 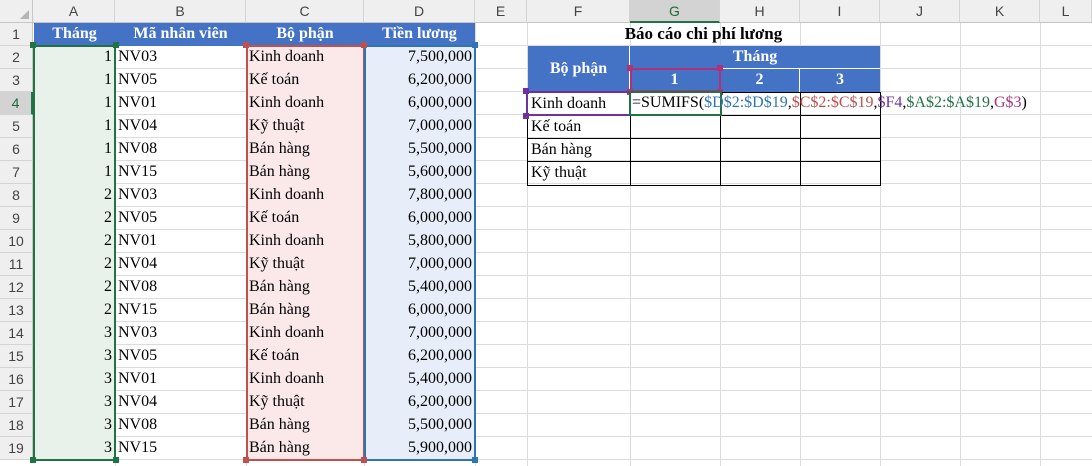 I want to click on column-header-a: A, so click(x=74, y=11).